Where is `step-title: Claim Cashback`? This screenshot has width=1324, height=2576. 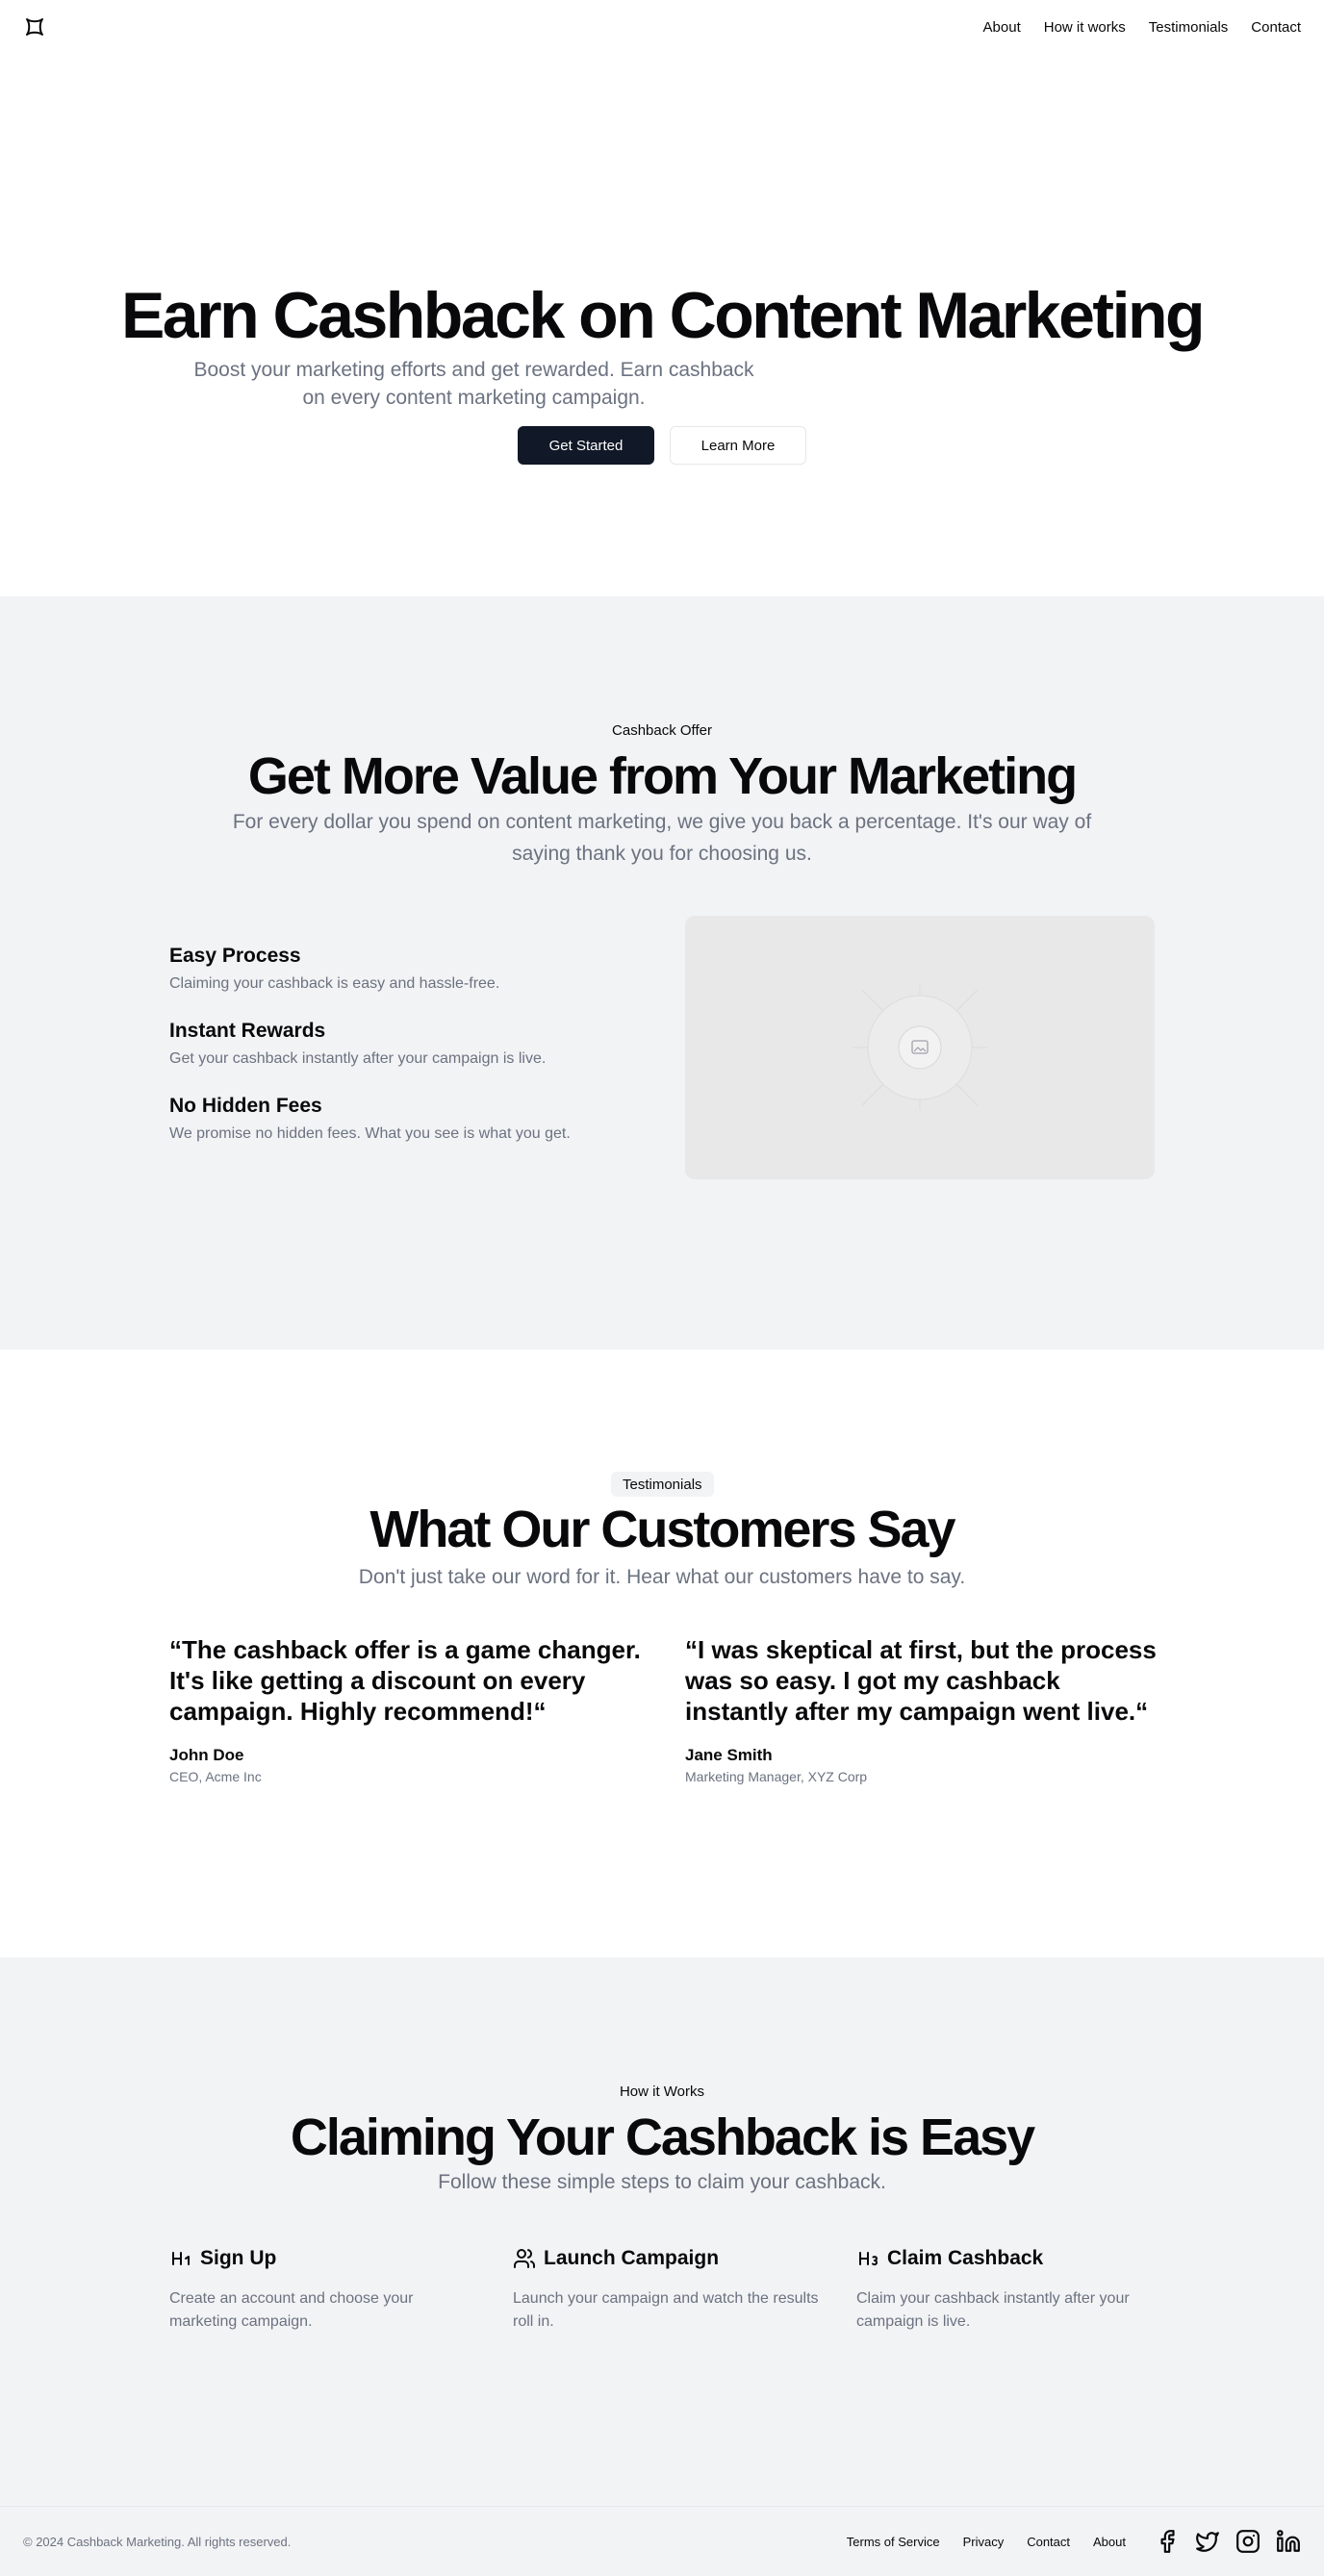 step-title: Claim Cashback is located at coordinates (965, 2258).